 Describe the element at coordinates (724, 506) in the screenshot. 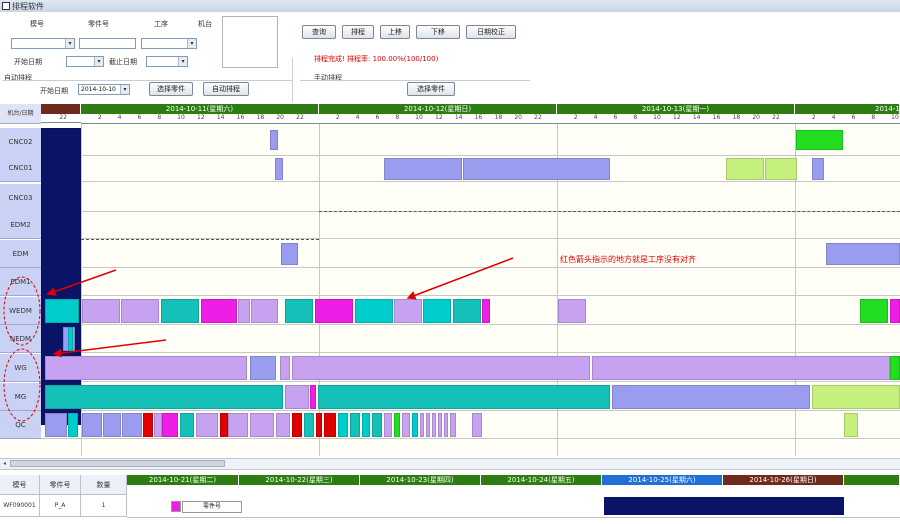

I see `bottom-weekend-block` at that location.